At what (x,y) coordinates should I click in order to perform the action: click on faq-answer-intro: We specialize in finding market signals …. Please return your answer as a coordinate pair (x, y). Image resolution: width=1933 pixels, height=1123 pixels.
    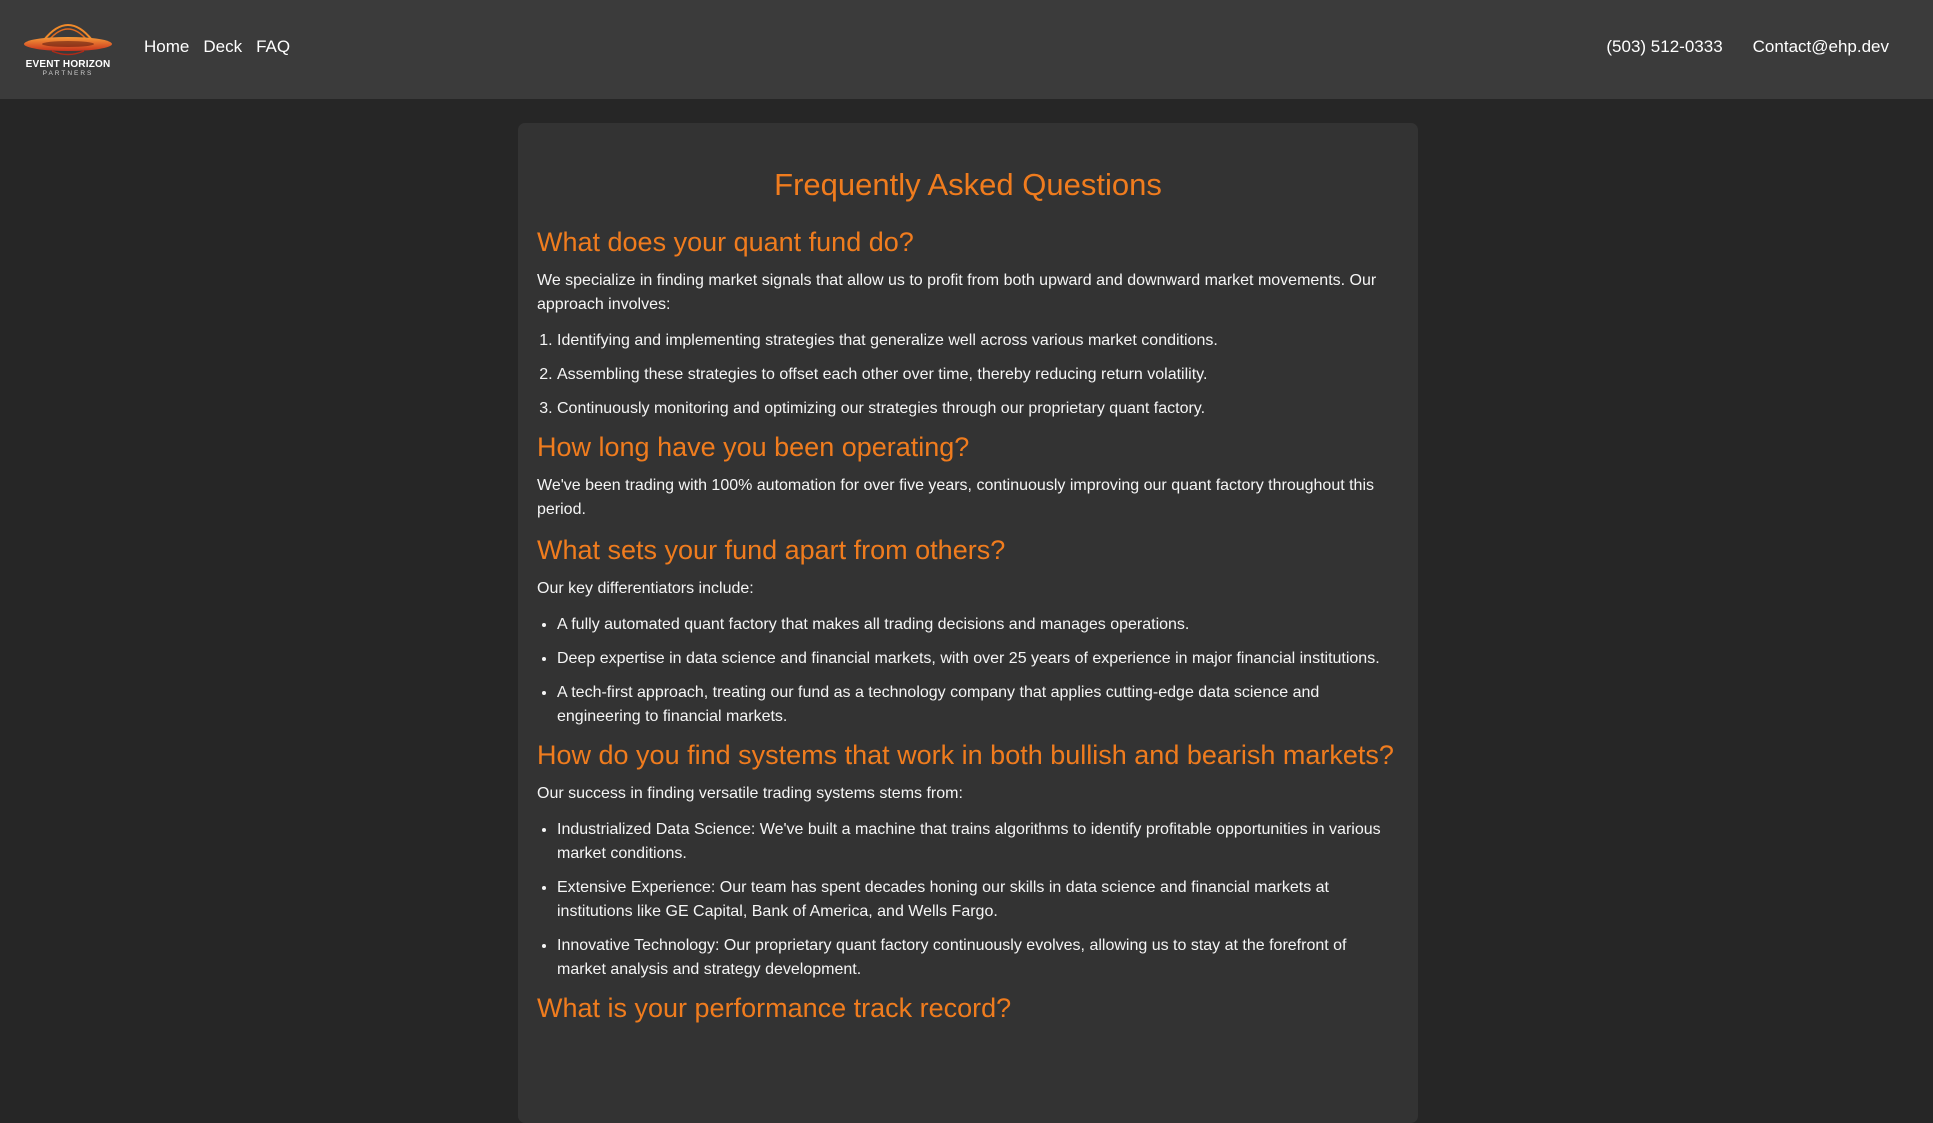
    Looking at the image, I should click on (957, 292).